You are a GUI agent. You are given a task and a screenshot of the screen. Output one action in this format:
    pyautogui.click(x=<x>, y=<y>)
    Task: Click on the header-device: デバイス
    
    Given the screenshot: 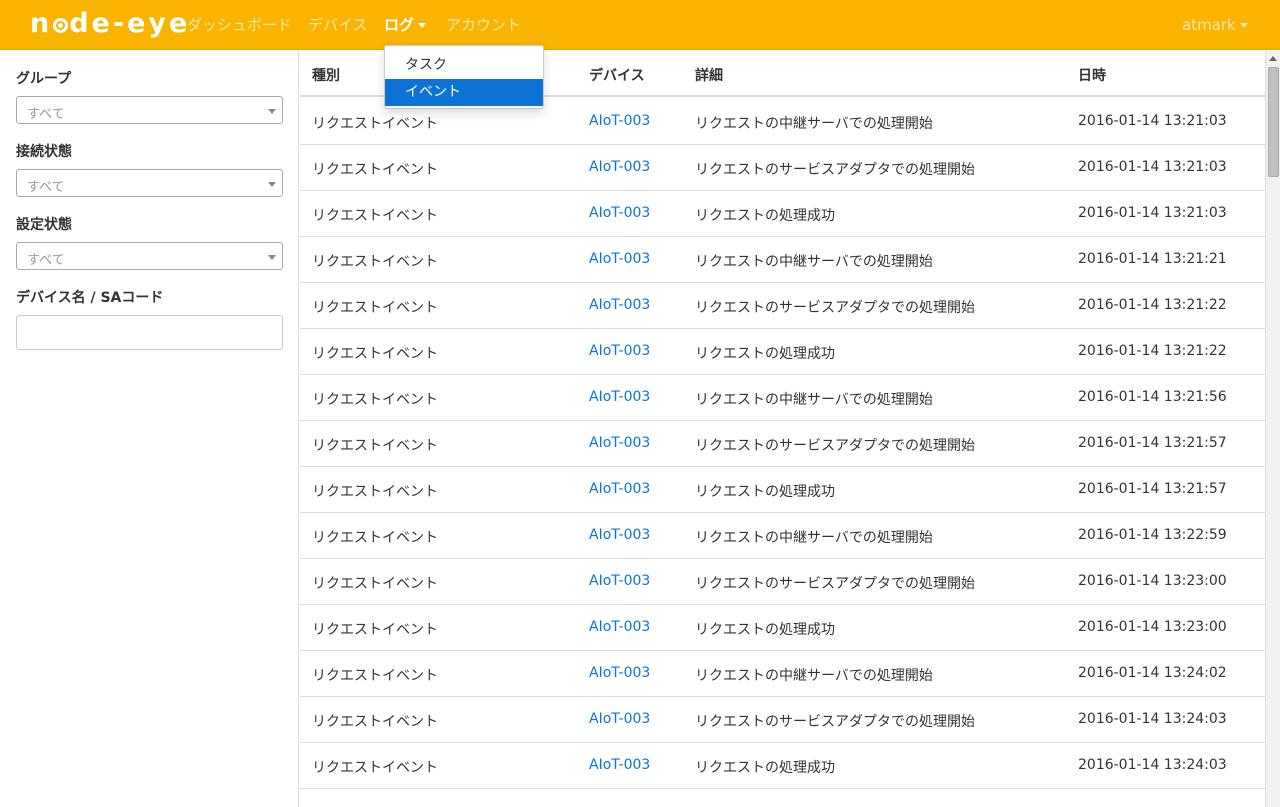 What is the action you would take?
    pyautogui.click(x=617, y=75)
    